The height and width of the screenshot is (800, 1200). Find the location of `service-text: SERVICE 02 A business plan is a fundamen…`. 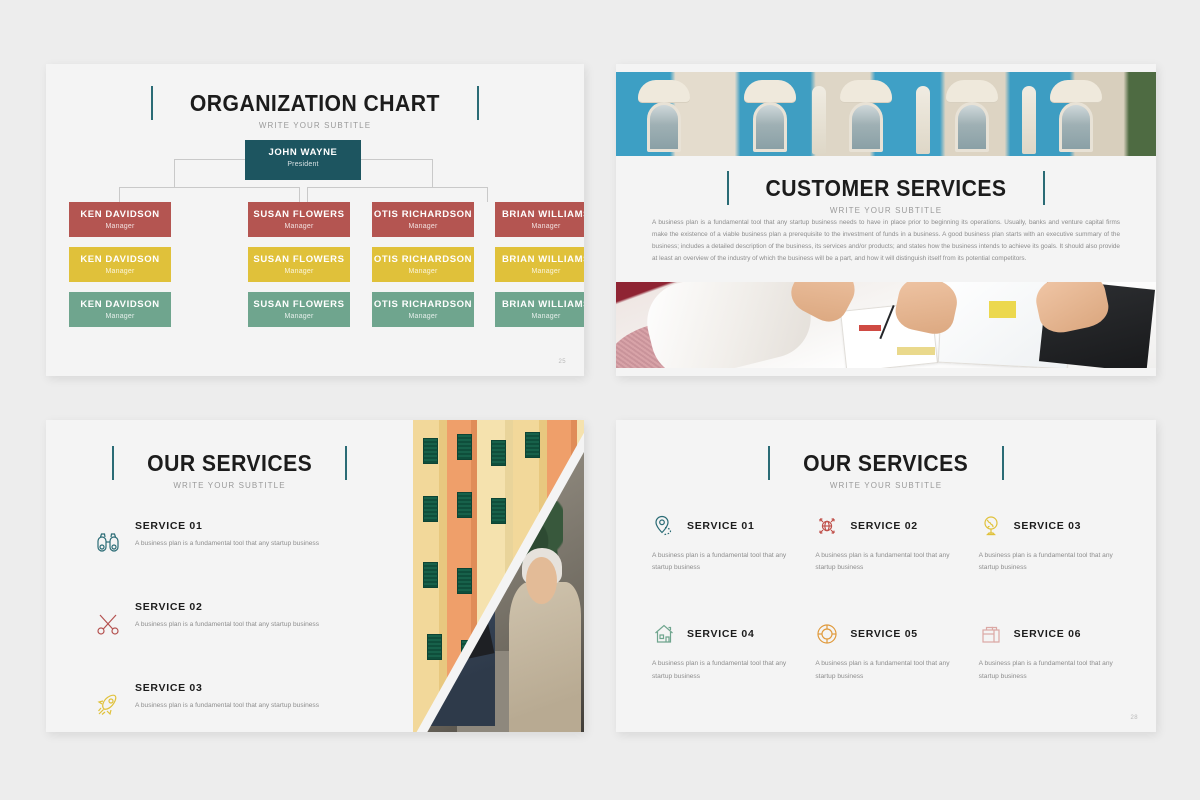

service-text: SERVICE 02 A business plan is a fundamen… is located at coordinates (227, 616).